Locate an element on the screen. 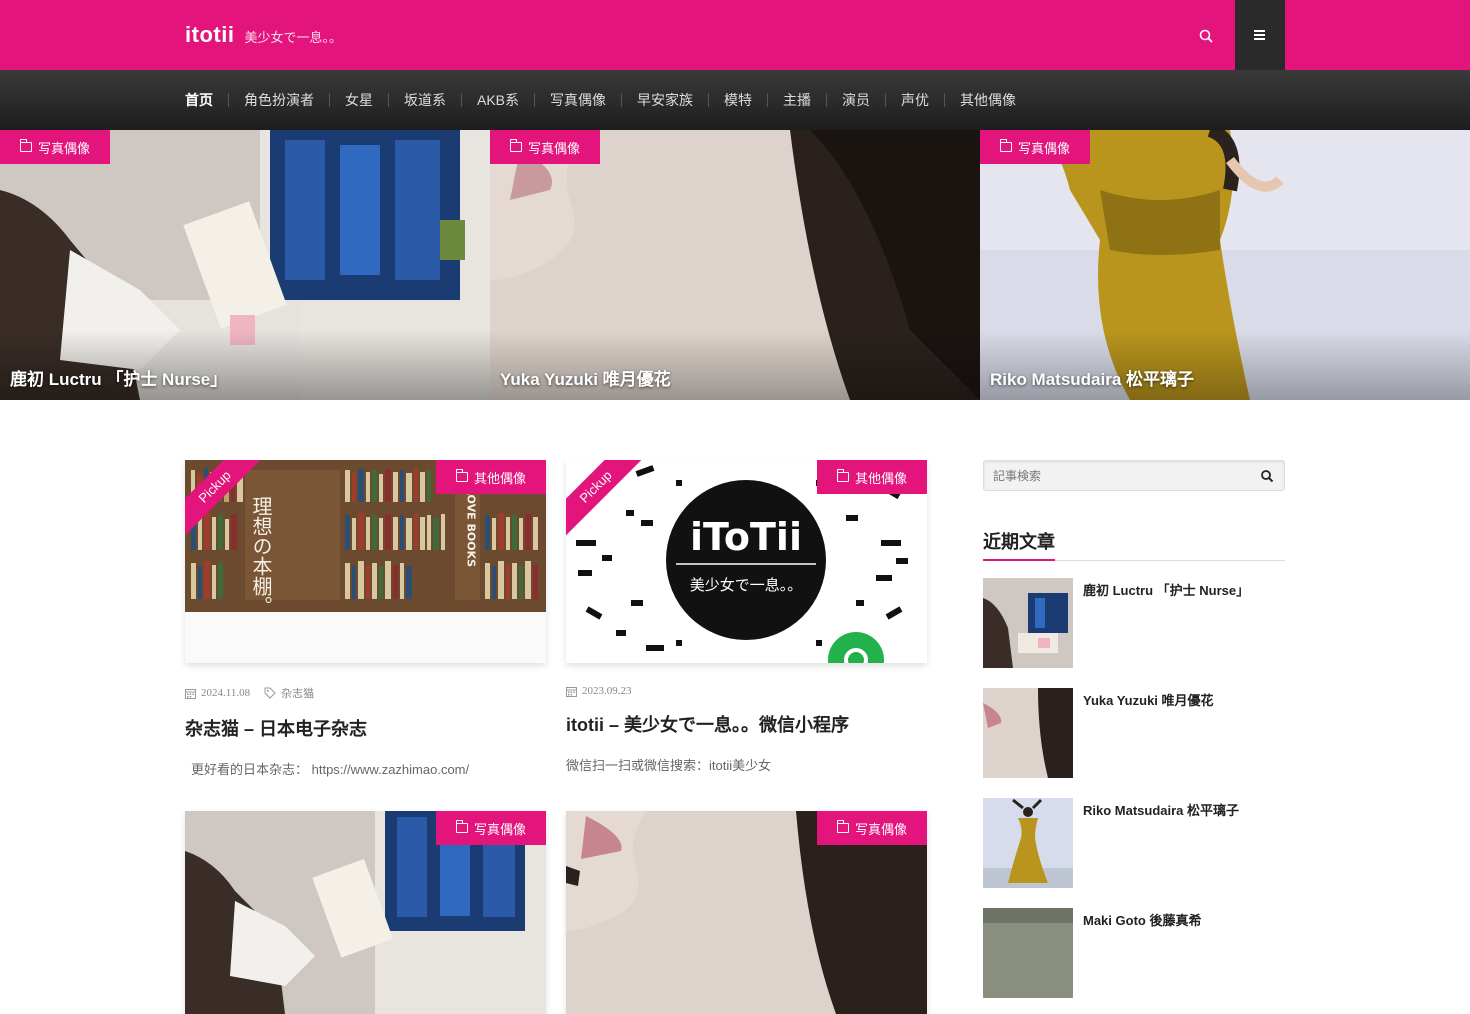 This screenshot has width=1470, height=1014. post-excerpt: 更好看的日本杂志： https://www.zazhimao.com/ is located at coordinates (330, 769).